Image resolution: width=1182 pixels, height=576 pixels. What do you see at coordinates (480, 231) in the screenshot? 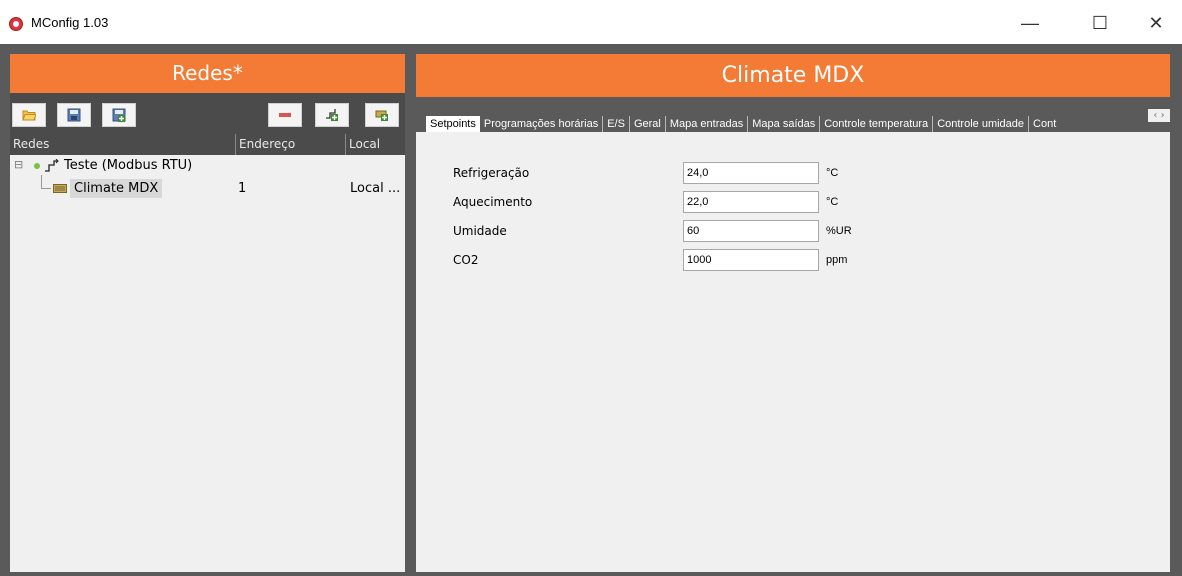
I see `umidade-label: Umidade` at bounding box center [480, 231].